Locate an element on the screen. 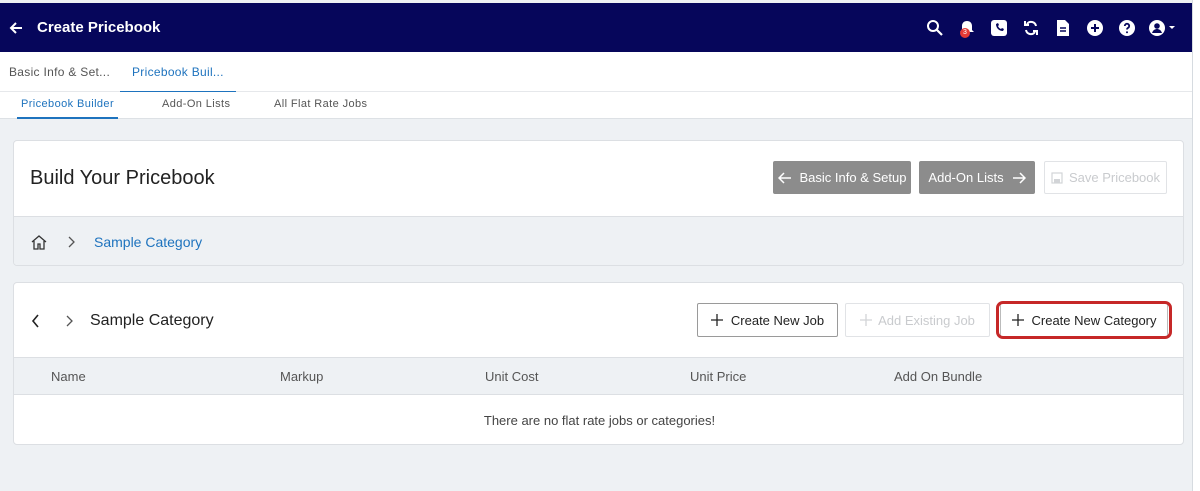 Image resolution: width=1200 pixels, height=491 pixels. add-existing-job-button: Add Existing Job is located at coordinates (917, 320).